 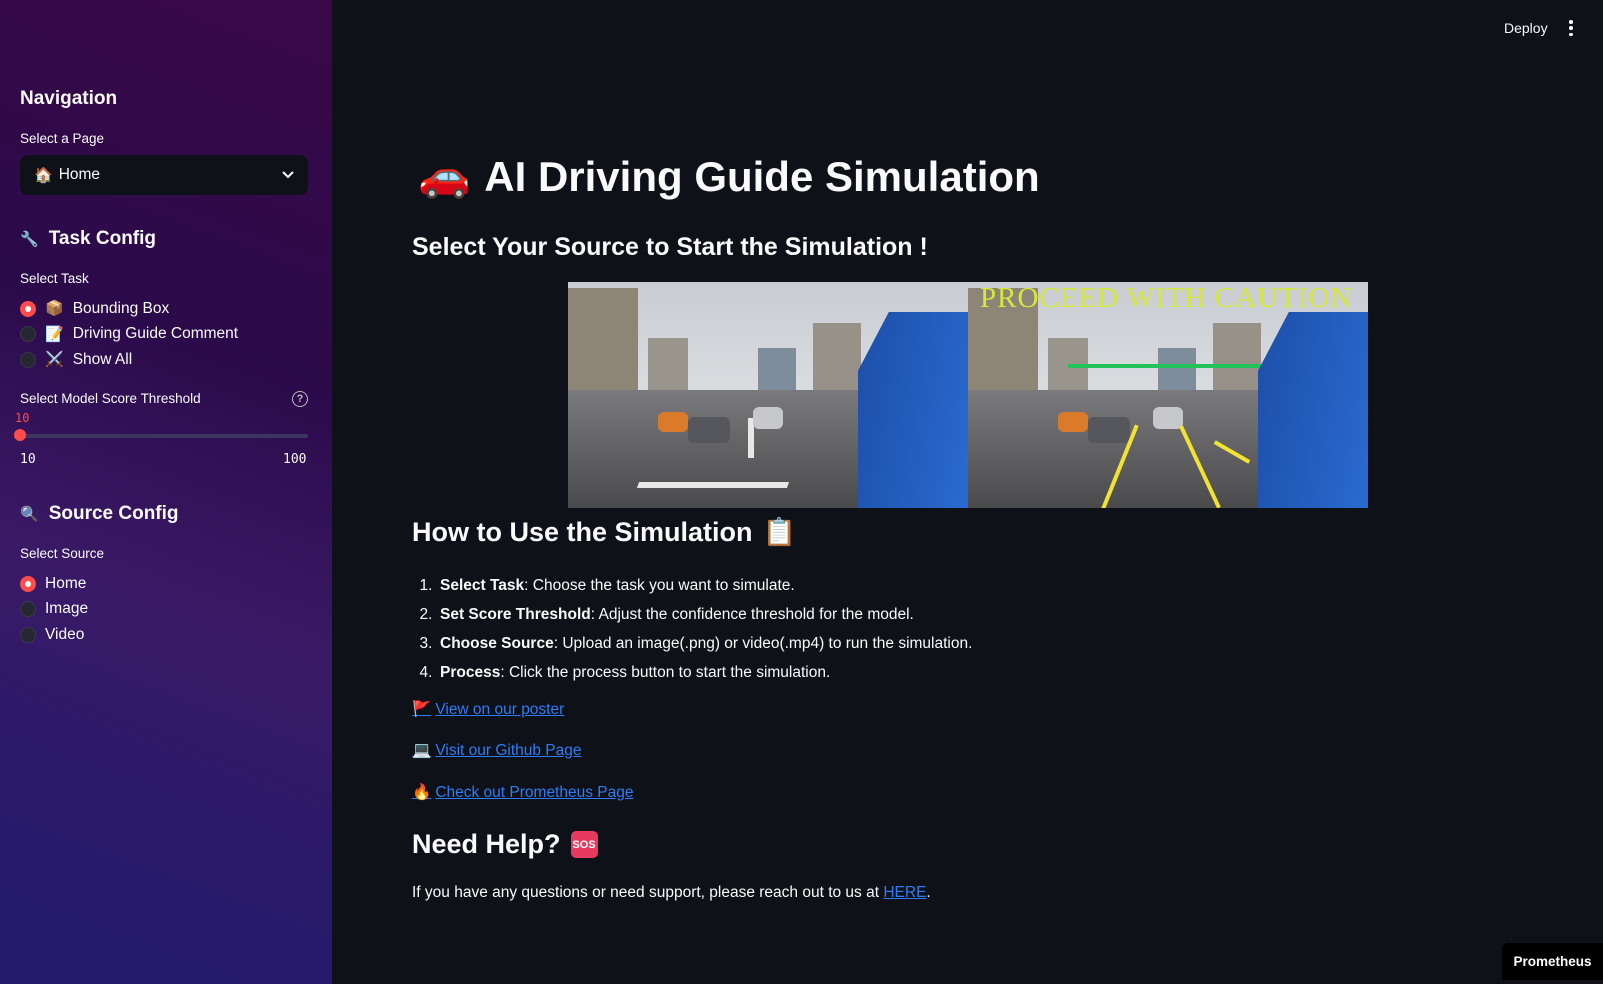 I want to click on task-option-label: Show All, so click(x=102, y=359).